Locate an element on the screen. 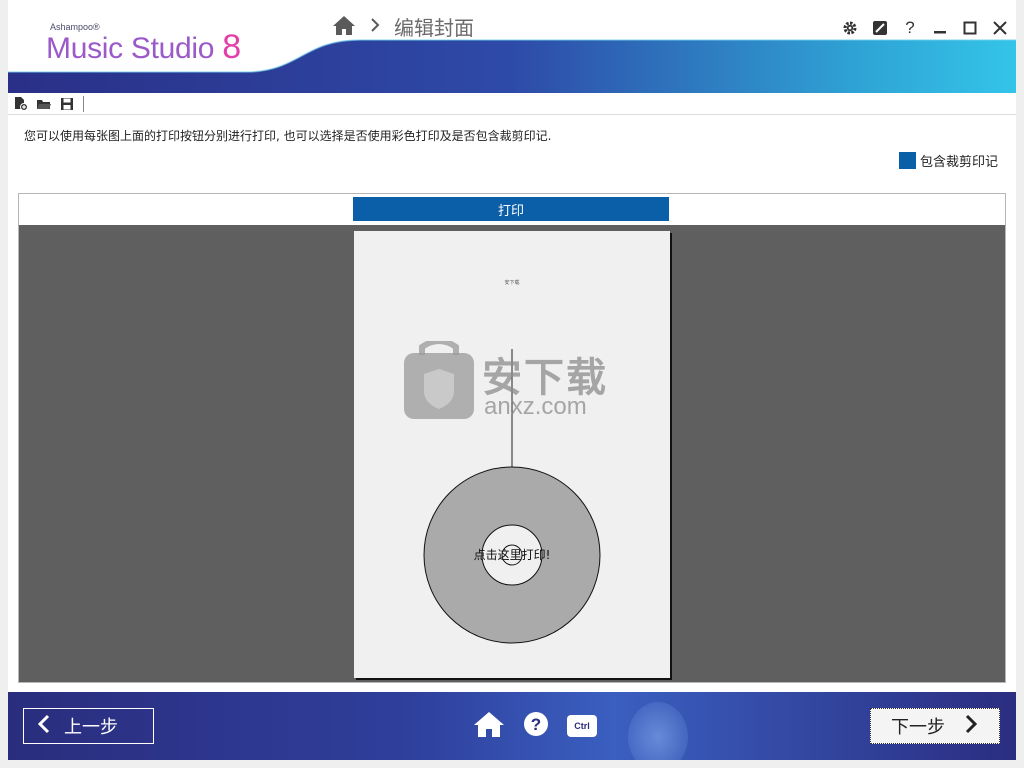  gear-icon is located at coordinates (850, 28).